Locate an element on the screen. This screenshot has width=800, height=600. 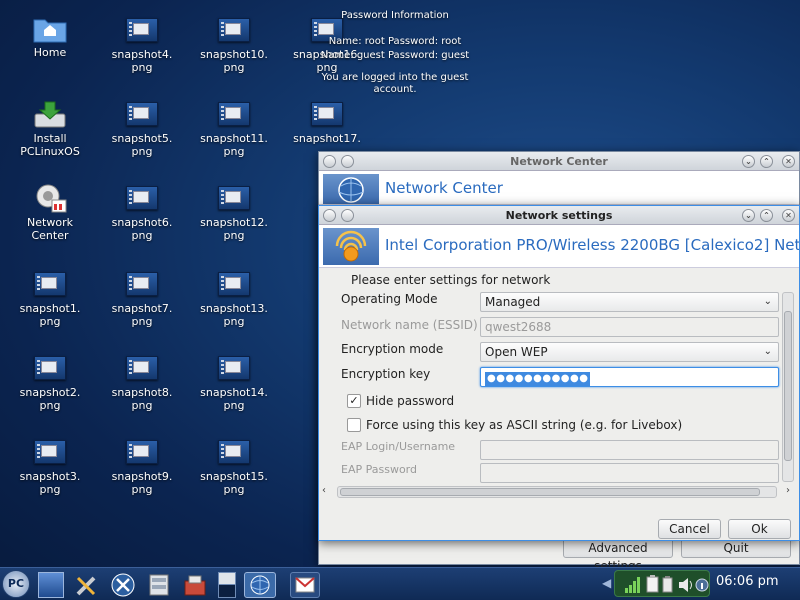
desktop-icon-snapshot1: snapshot1. png is located at coordinates (50, 299).